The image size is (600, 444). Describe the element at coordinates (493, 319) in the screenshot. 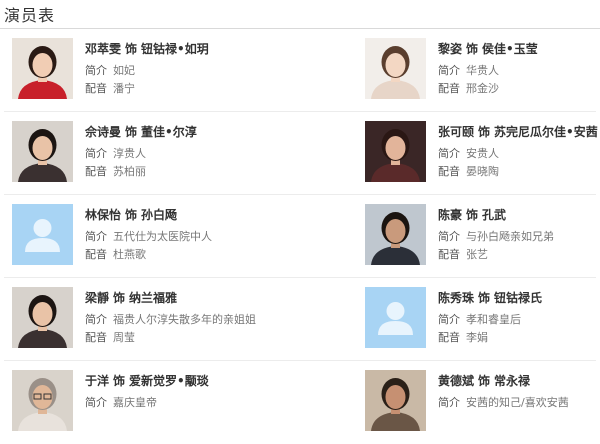

I see `intro-value: 孝和睿皇后` at that location.